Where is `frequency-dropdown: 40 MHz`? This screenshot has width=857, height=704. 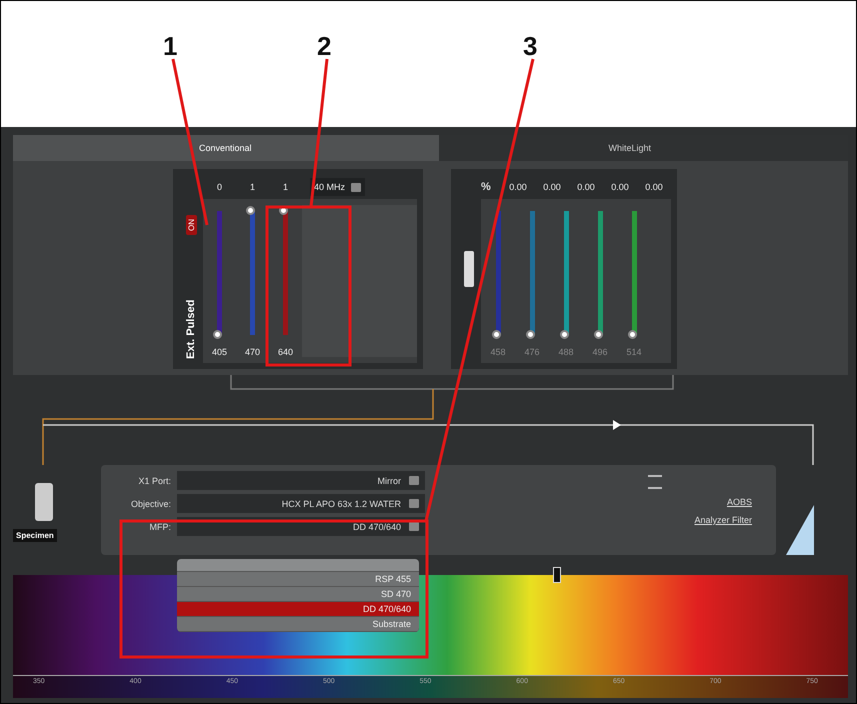 frequency-dropdown: 40 MHz is located at coordinates (338, 187).